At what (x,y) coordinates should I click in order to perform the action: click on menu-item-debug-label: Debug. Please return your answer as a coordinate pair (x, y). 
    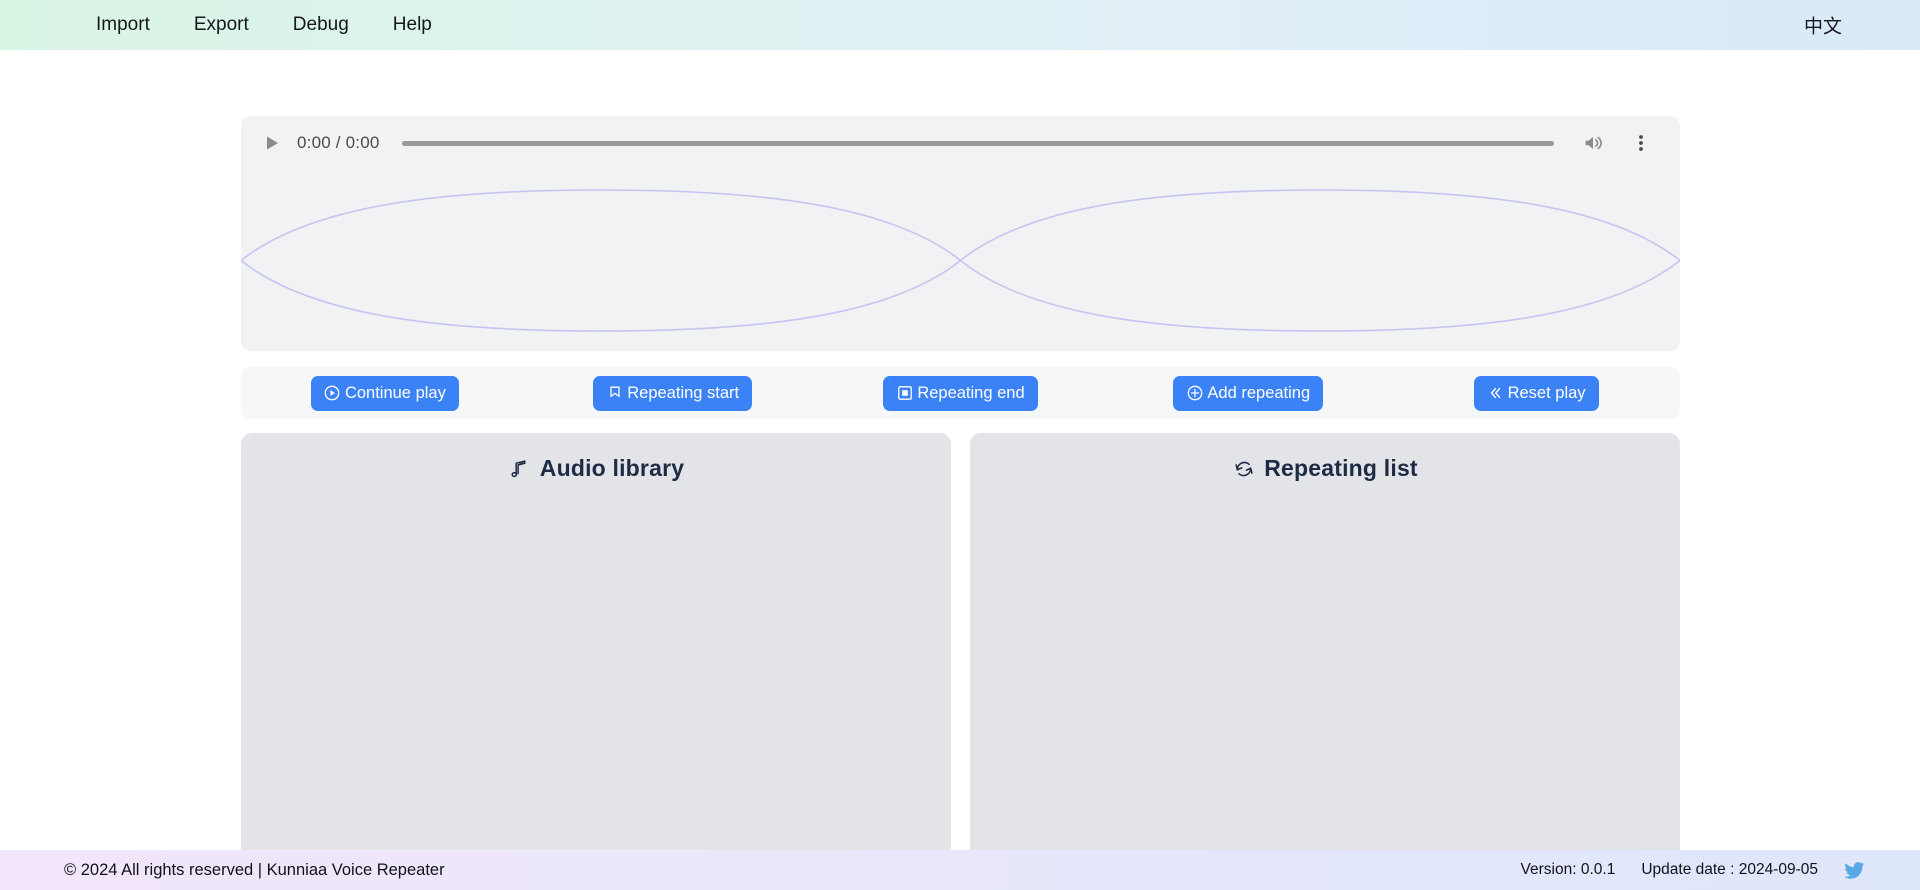
    Looking at the image, I should click on (320, 24).